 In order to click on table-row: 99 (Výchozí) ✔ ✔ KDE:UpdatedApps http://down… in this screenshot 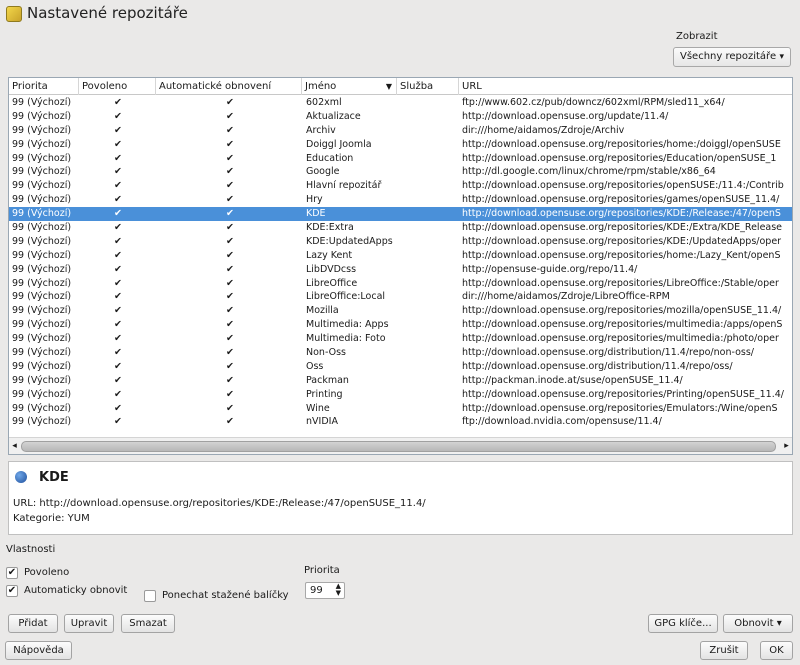, I will do `click(400, 242)`.